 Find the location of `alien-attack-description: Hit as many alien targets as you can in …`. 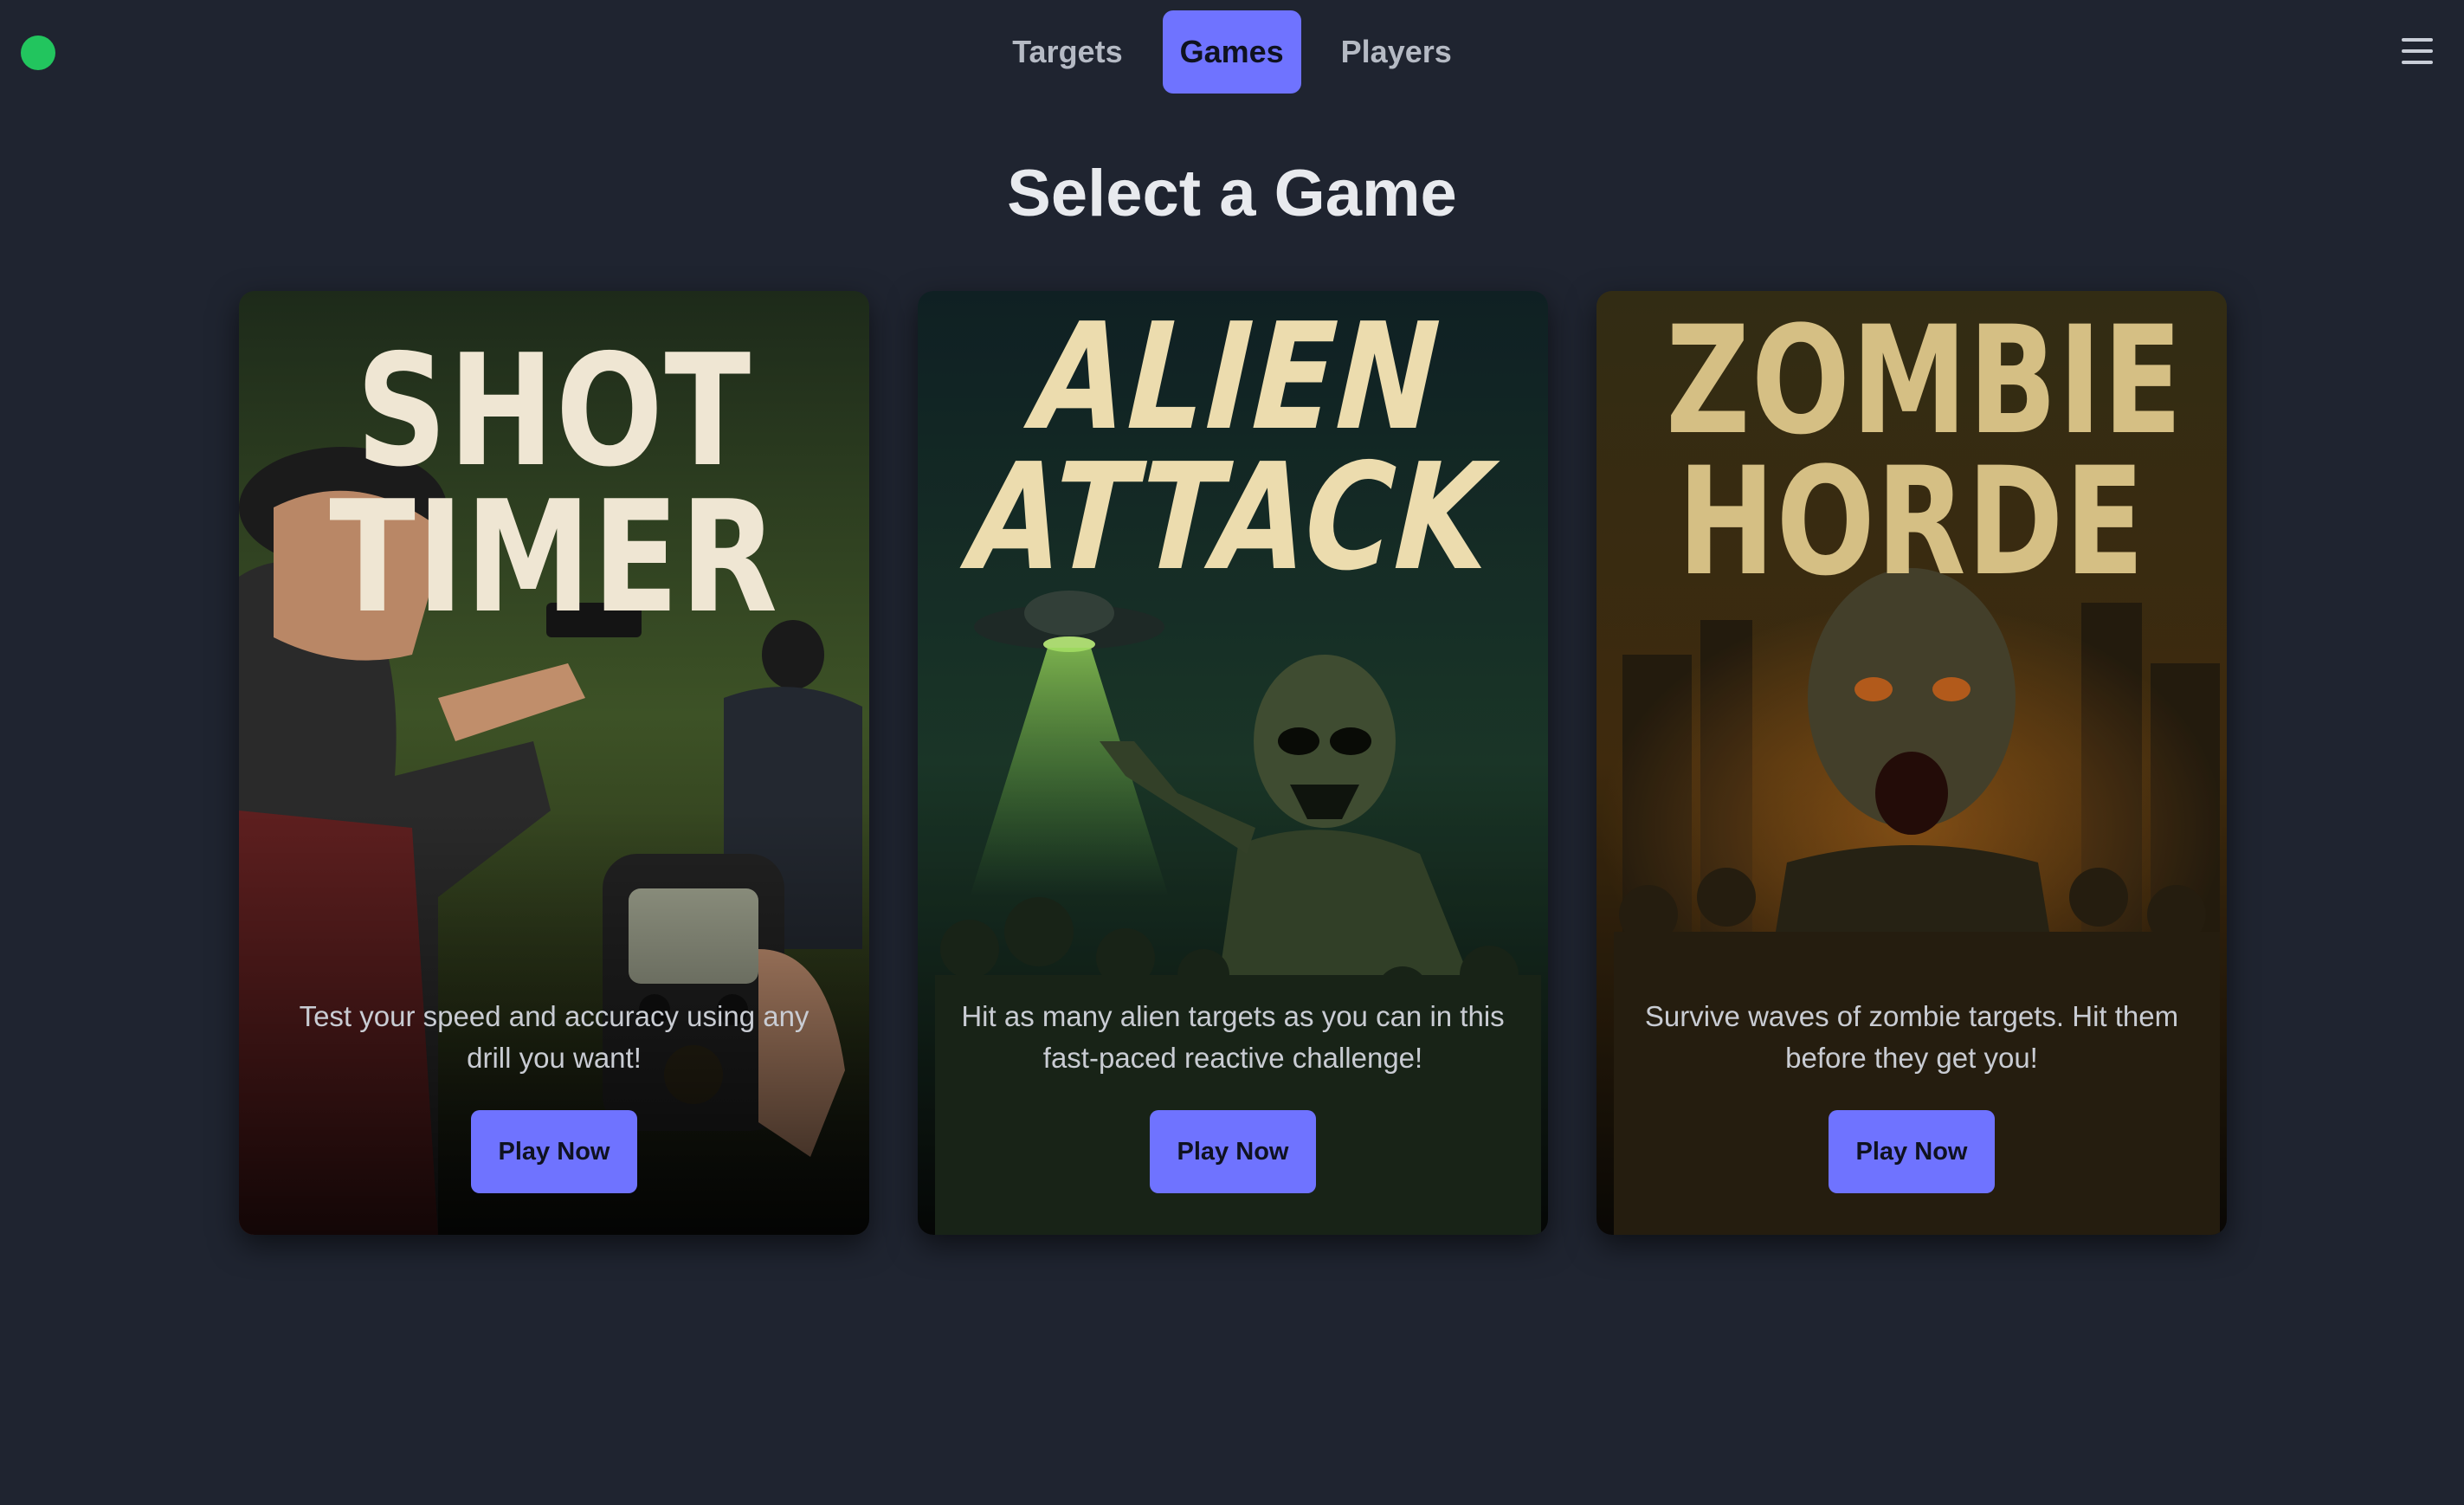

alien-attack-description: Hit as many alien targets as you can in … is located at coordinates (1233, 1037).